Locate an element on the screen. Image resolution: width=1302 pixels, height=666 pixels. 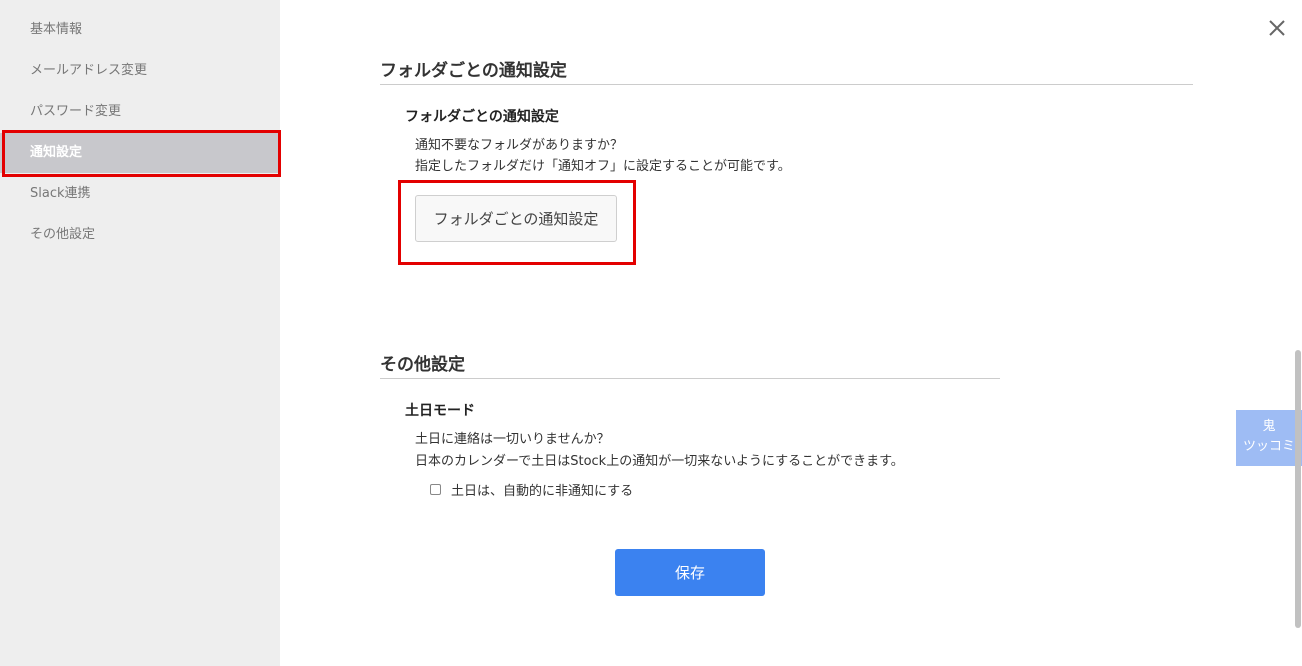
save-button: 保存 is located at coordinates (690, 572).